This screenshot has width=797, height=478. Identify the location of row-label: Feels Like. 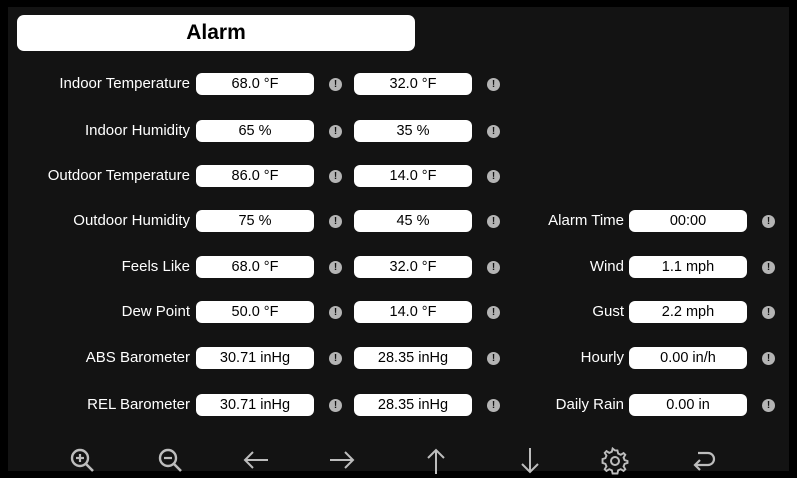
(155, 266).